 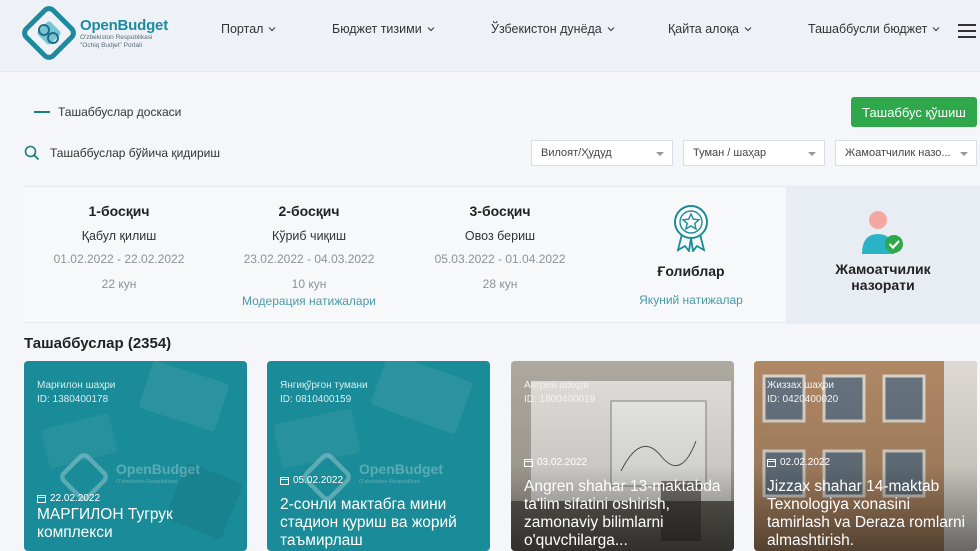 I want to click on board-label: Ташаббуслар доскаси, so click(x=107, y=112).